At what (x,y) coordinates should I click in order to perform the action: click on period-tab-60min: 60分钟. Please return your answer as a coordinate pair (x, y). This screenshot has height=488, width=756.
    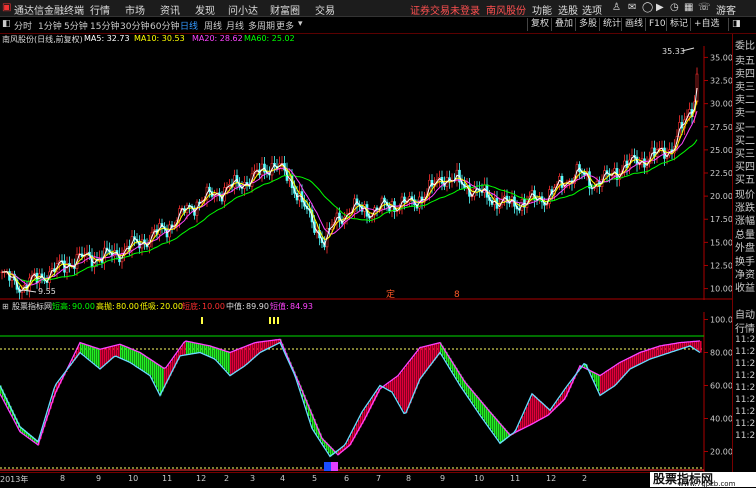
    Looking at the image, I should click on (164, 25).